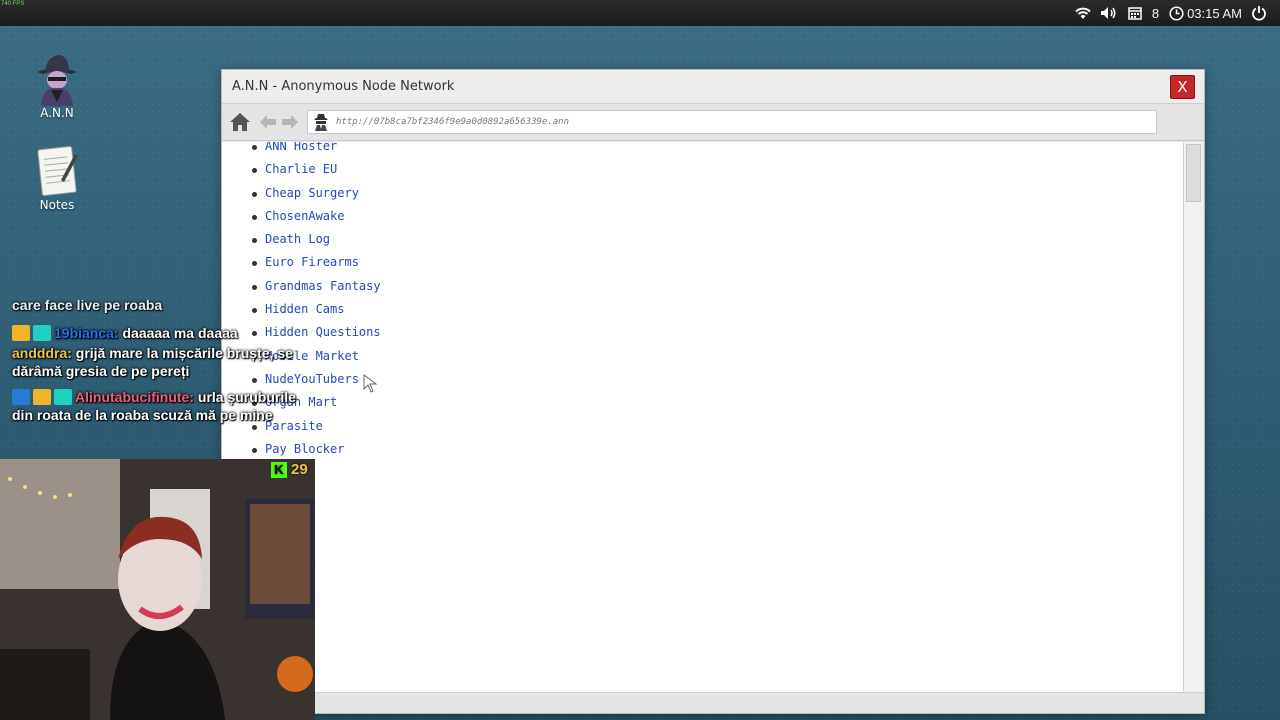 Image resolution: width=1280 pixels, height=720 pixels. Describe the element at coordinates (640, 13) in the screenshot. I see `top-panel: 740 FPS 8 03:15 AM` at that location.